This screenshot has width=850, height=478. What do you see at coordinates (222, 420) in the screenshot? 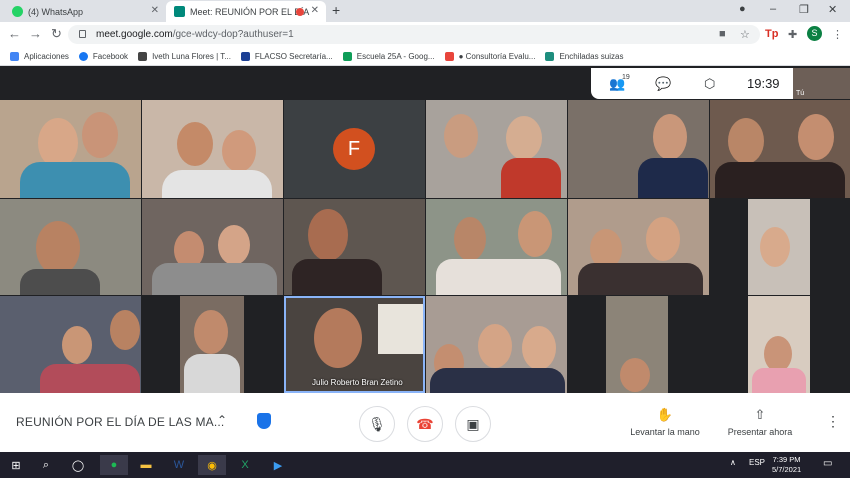
I see `chevron-up-icon: ⌃` at bounding box center [222, 420].